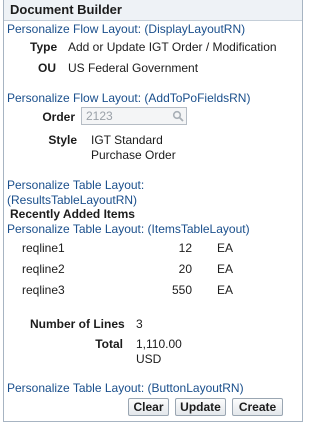 This screenshot has height=424, width=320. Describe the element at coordinates (47, 68) in the screenshot. I see `ou-label: OU` at that location.